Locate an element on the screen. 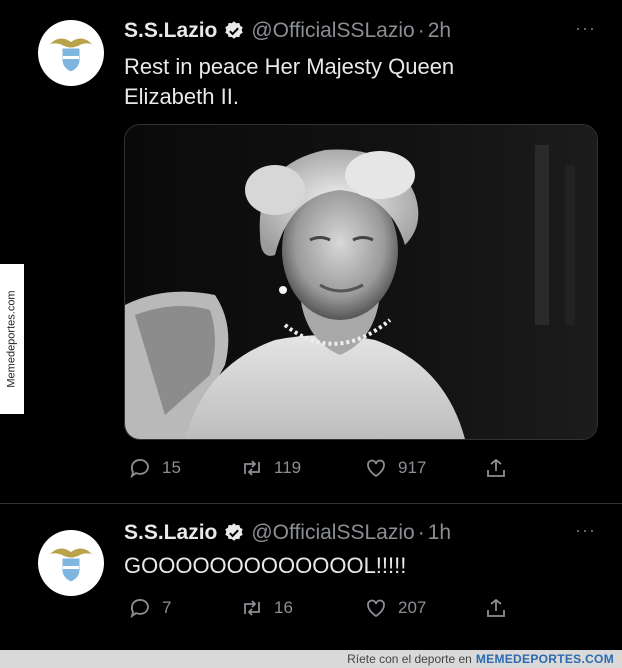  retweet-count: 16 is located at coordinates (283, 607).